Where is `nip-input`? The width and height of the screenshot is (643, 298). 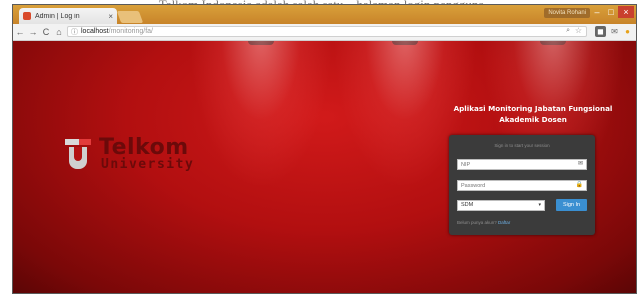 nip-input is located at coordinates (514, 164).